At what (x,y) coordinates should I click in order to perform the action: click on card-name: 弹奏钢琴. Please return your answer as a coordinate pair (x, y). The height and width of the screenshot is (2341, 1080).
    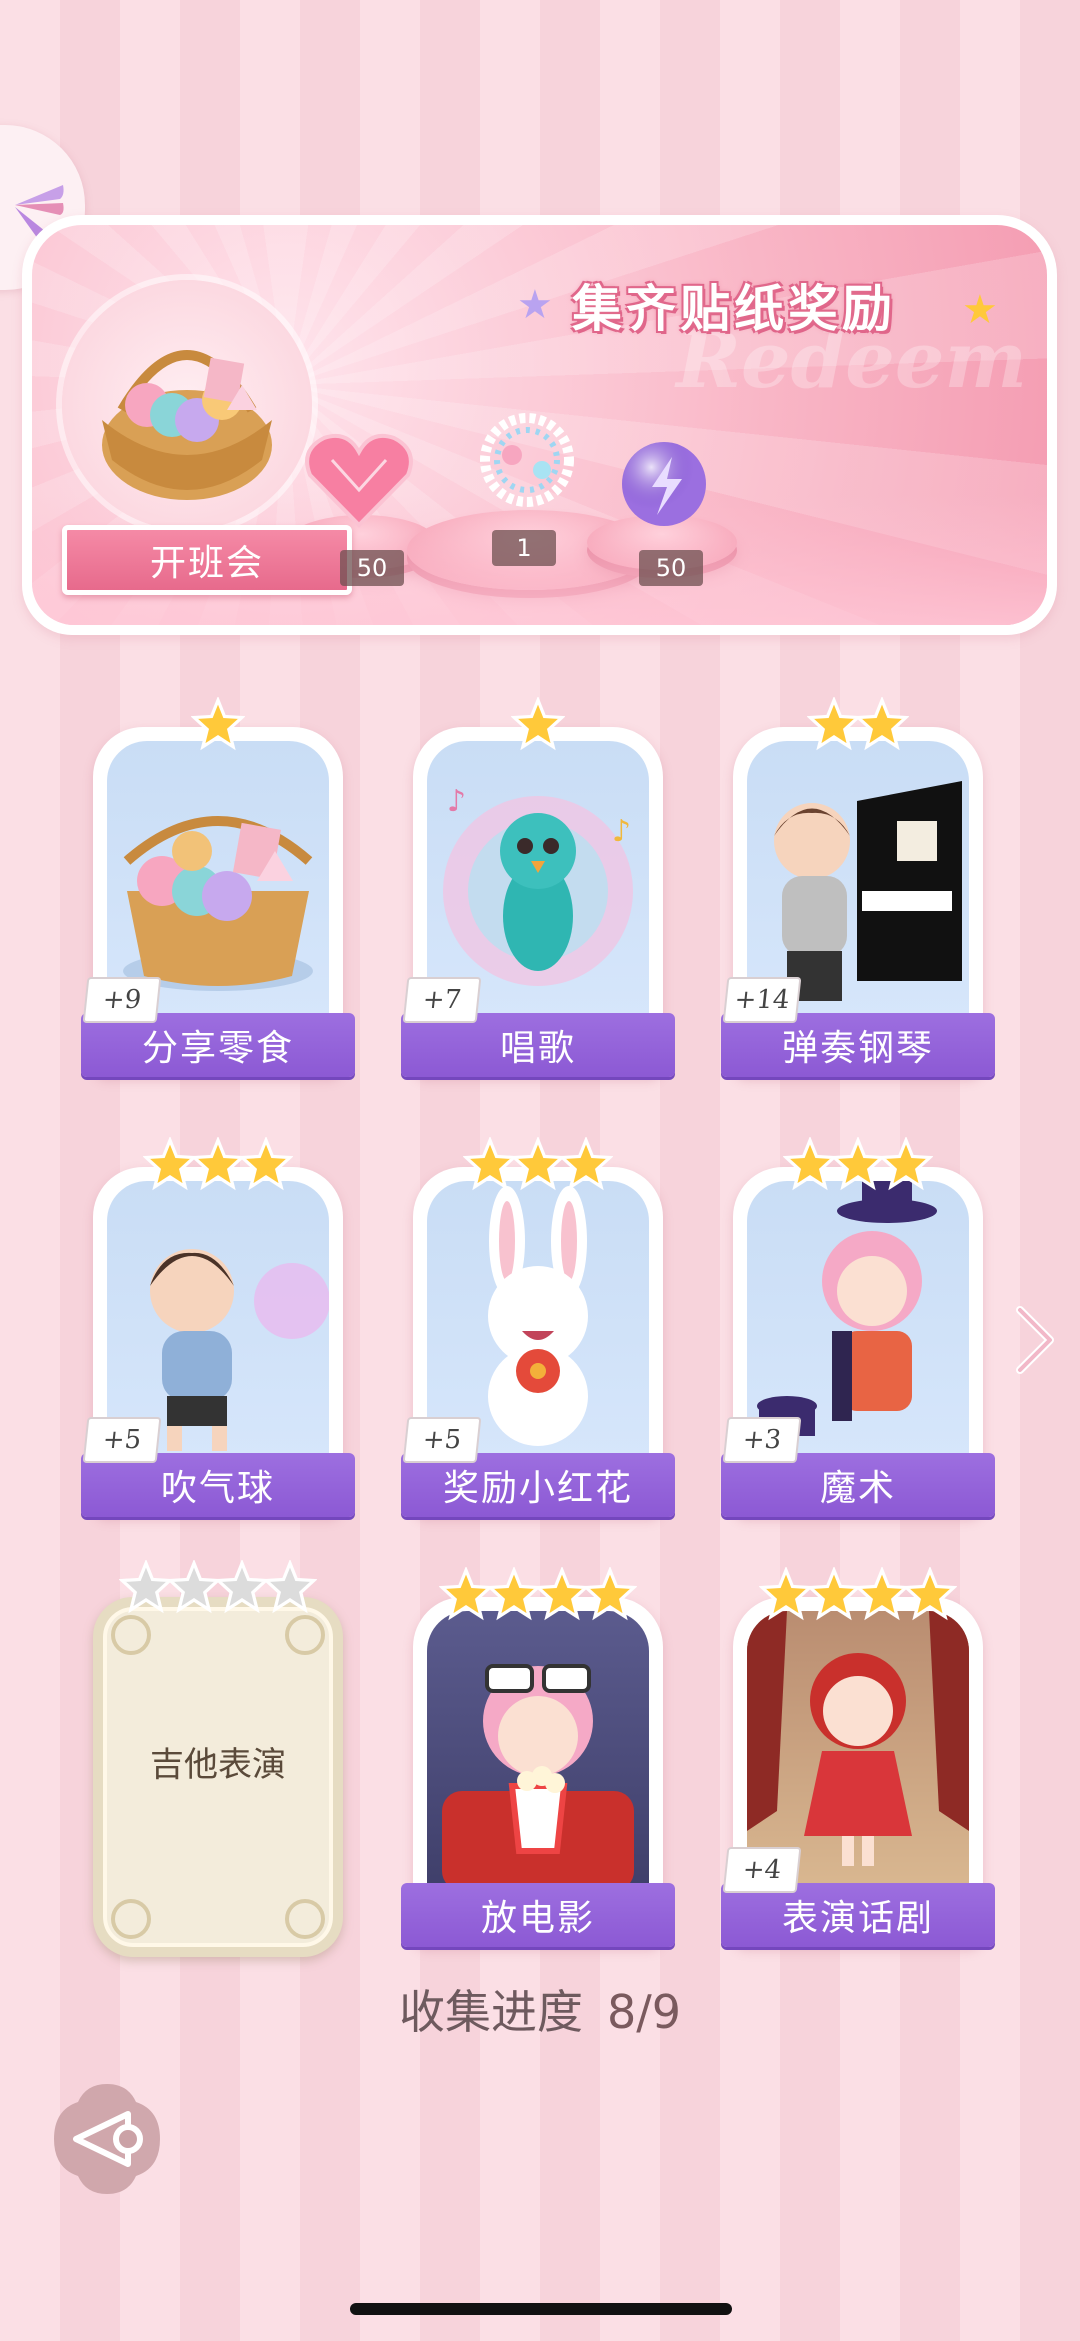
    Looking at the image, I should click on (857, 1048).